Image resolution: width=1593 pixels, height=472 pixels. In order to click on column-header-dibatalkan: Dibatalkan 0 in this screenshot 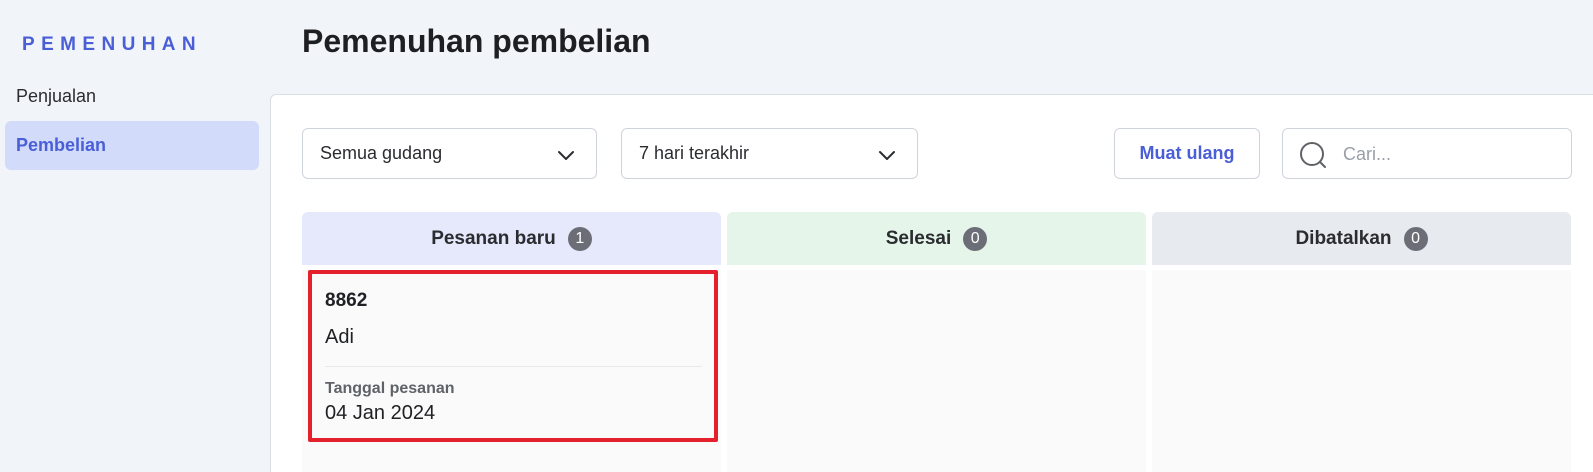, I will do `click(1361, 238)`.